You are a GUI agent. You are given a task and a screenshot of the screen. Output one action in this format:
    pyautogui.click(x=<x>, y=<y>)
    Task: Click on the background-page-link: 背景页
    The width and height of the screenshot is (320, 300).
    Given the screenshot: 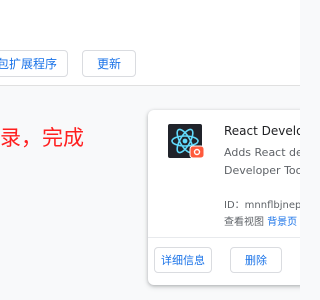 What is the action you would take?
    pyautogui.click(x=282, y=222)
    